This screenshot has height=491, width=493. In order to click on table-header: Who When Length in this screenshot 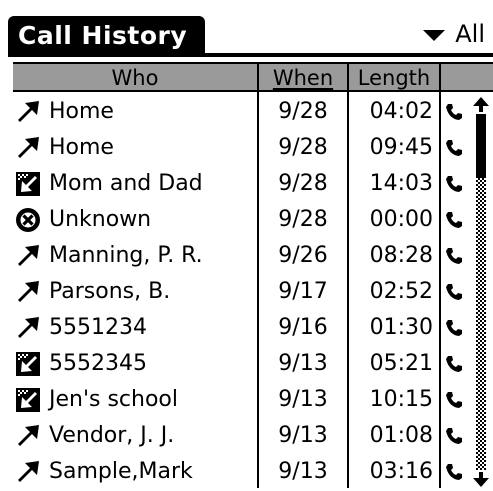, I will do `click(253, 77)`.